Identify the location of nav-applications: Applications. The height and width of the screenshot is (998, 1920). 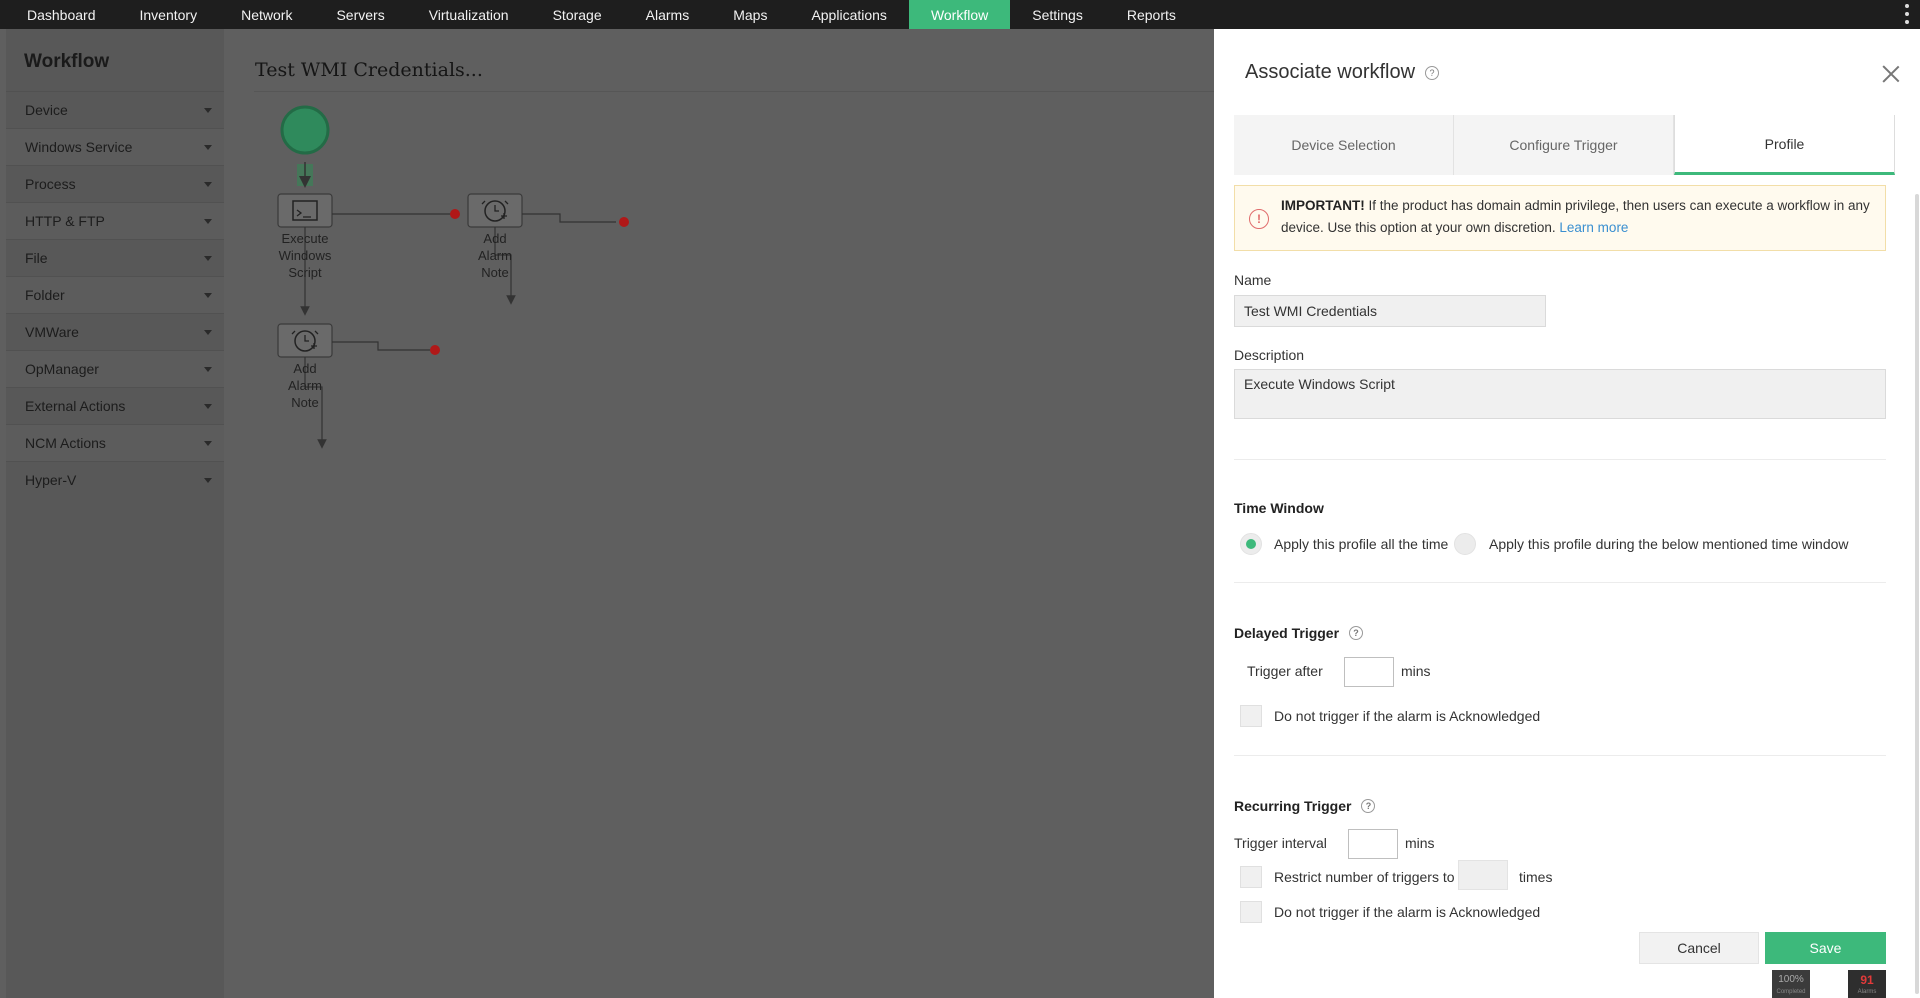
(849, 14).